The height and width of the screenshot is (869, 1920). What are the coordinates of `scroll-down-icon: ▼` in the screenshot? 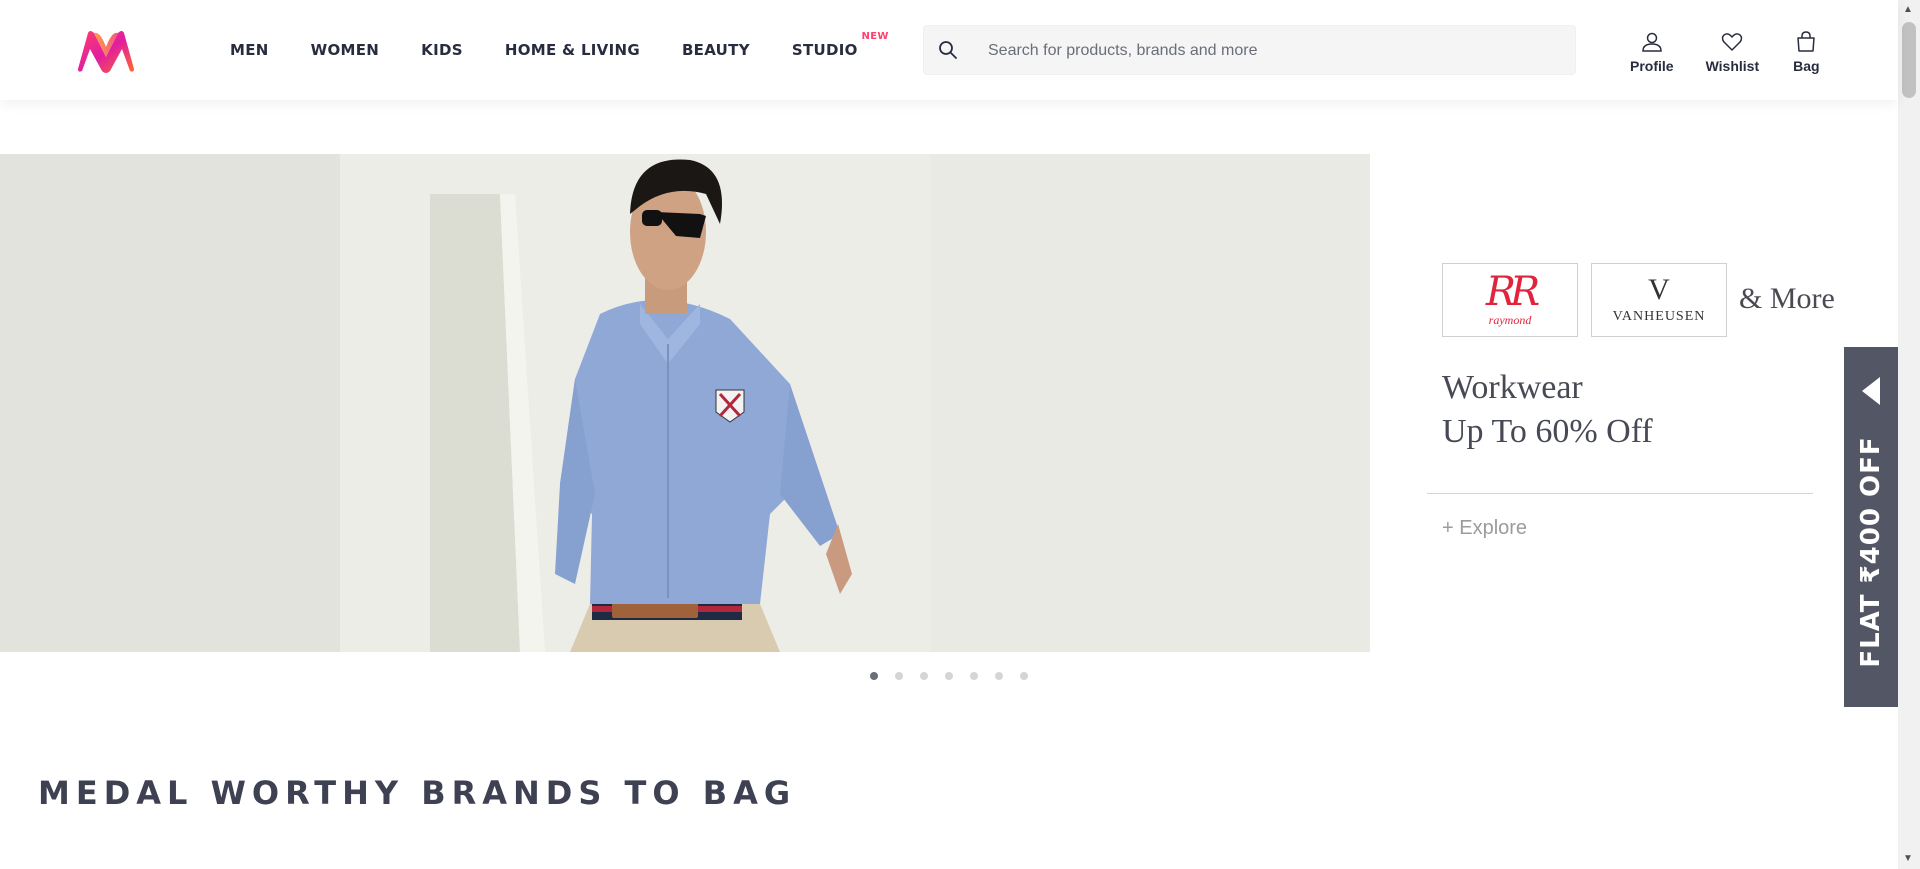 It's located at (1908, 859).